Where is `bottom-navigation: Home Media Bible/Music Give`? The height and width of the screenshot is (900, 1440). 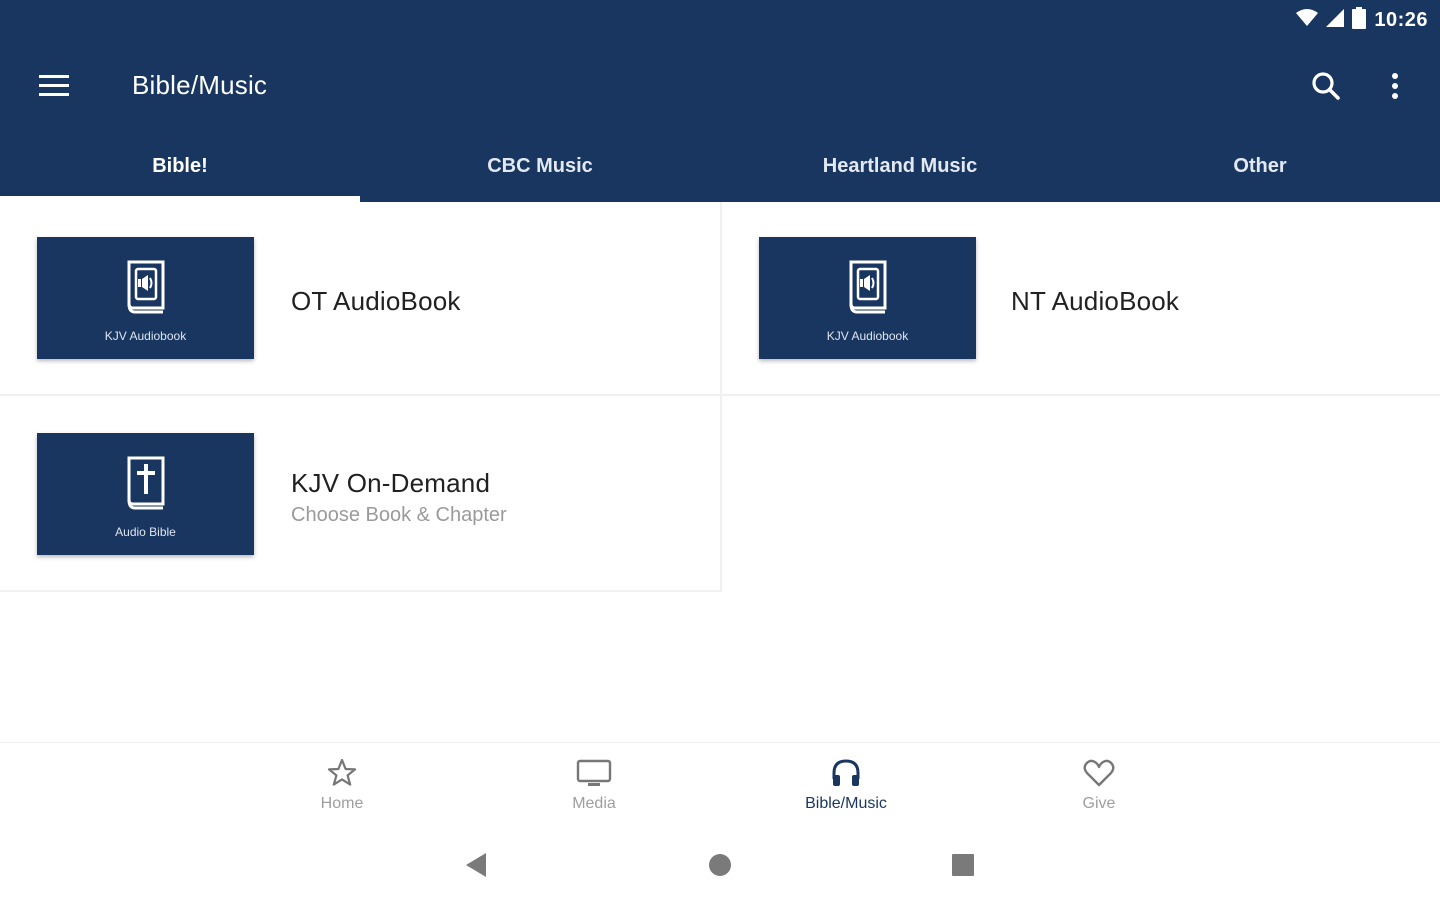
bottom-navigation: Home Media Bible/Music Give is located at coordinates (720, 784).